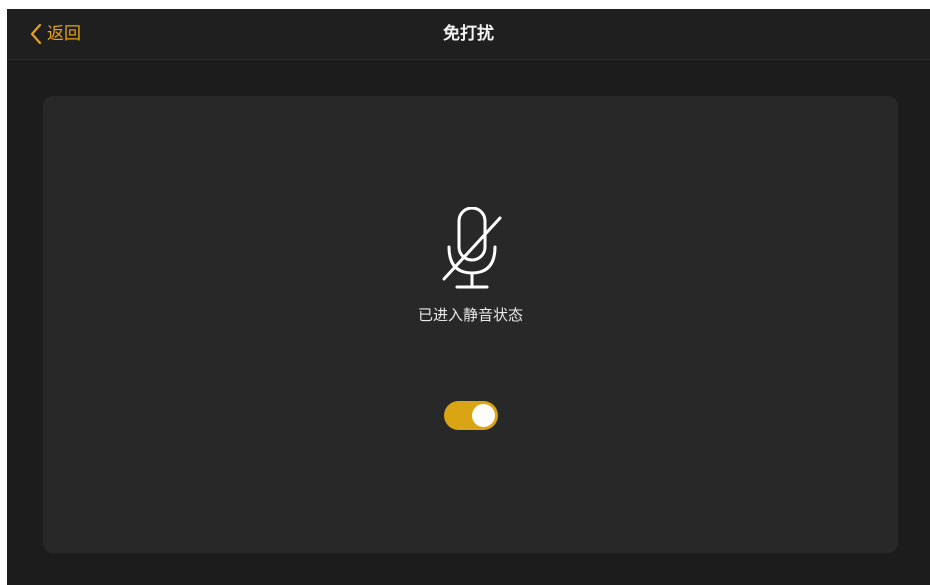 Image resolution: width=930 pixels, height=585 pixels. I want to click on page-title: 免打扰, so click(468, 34).